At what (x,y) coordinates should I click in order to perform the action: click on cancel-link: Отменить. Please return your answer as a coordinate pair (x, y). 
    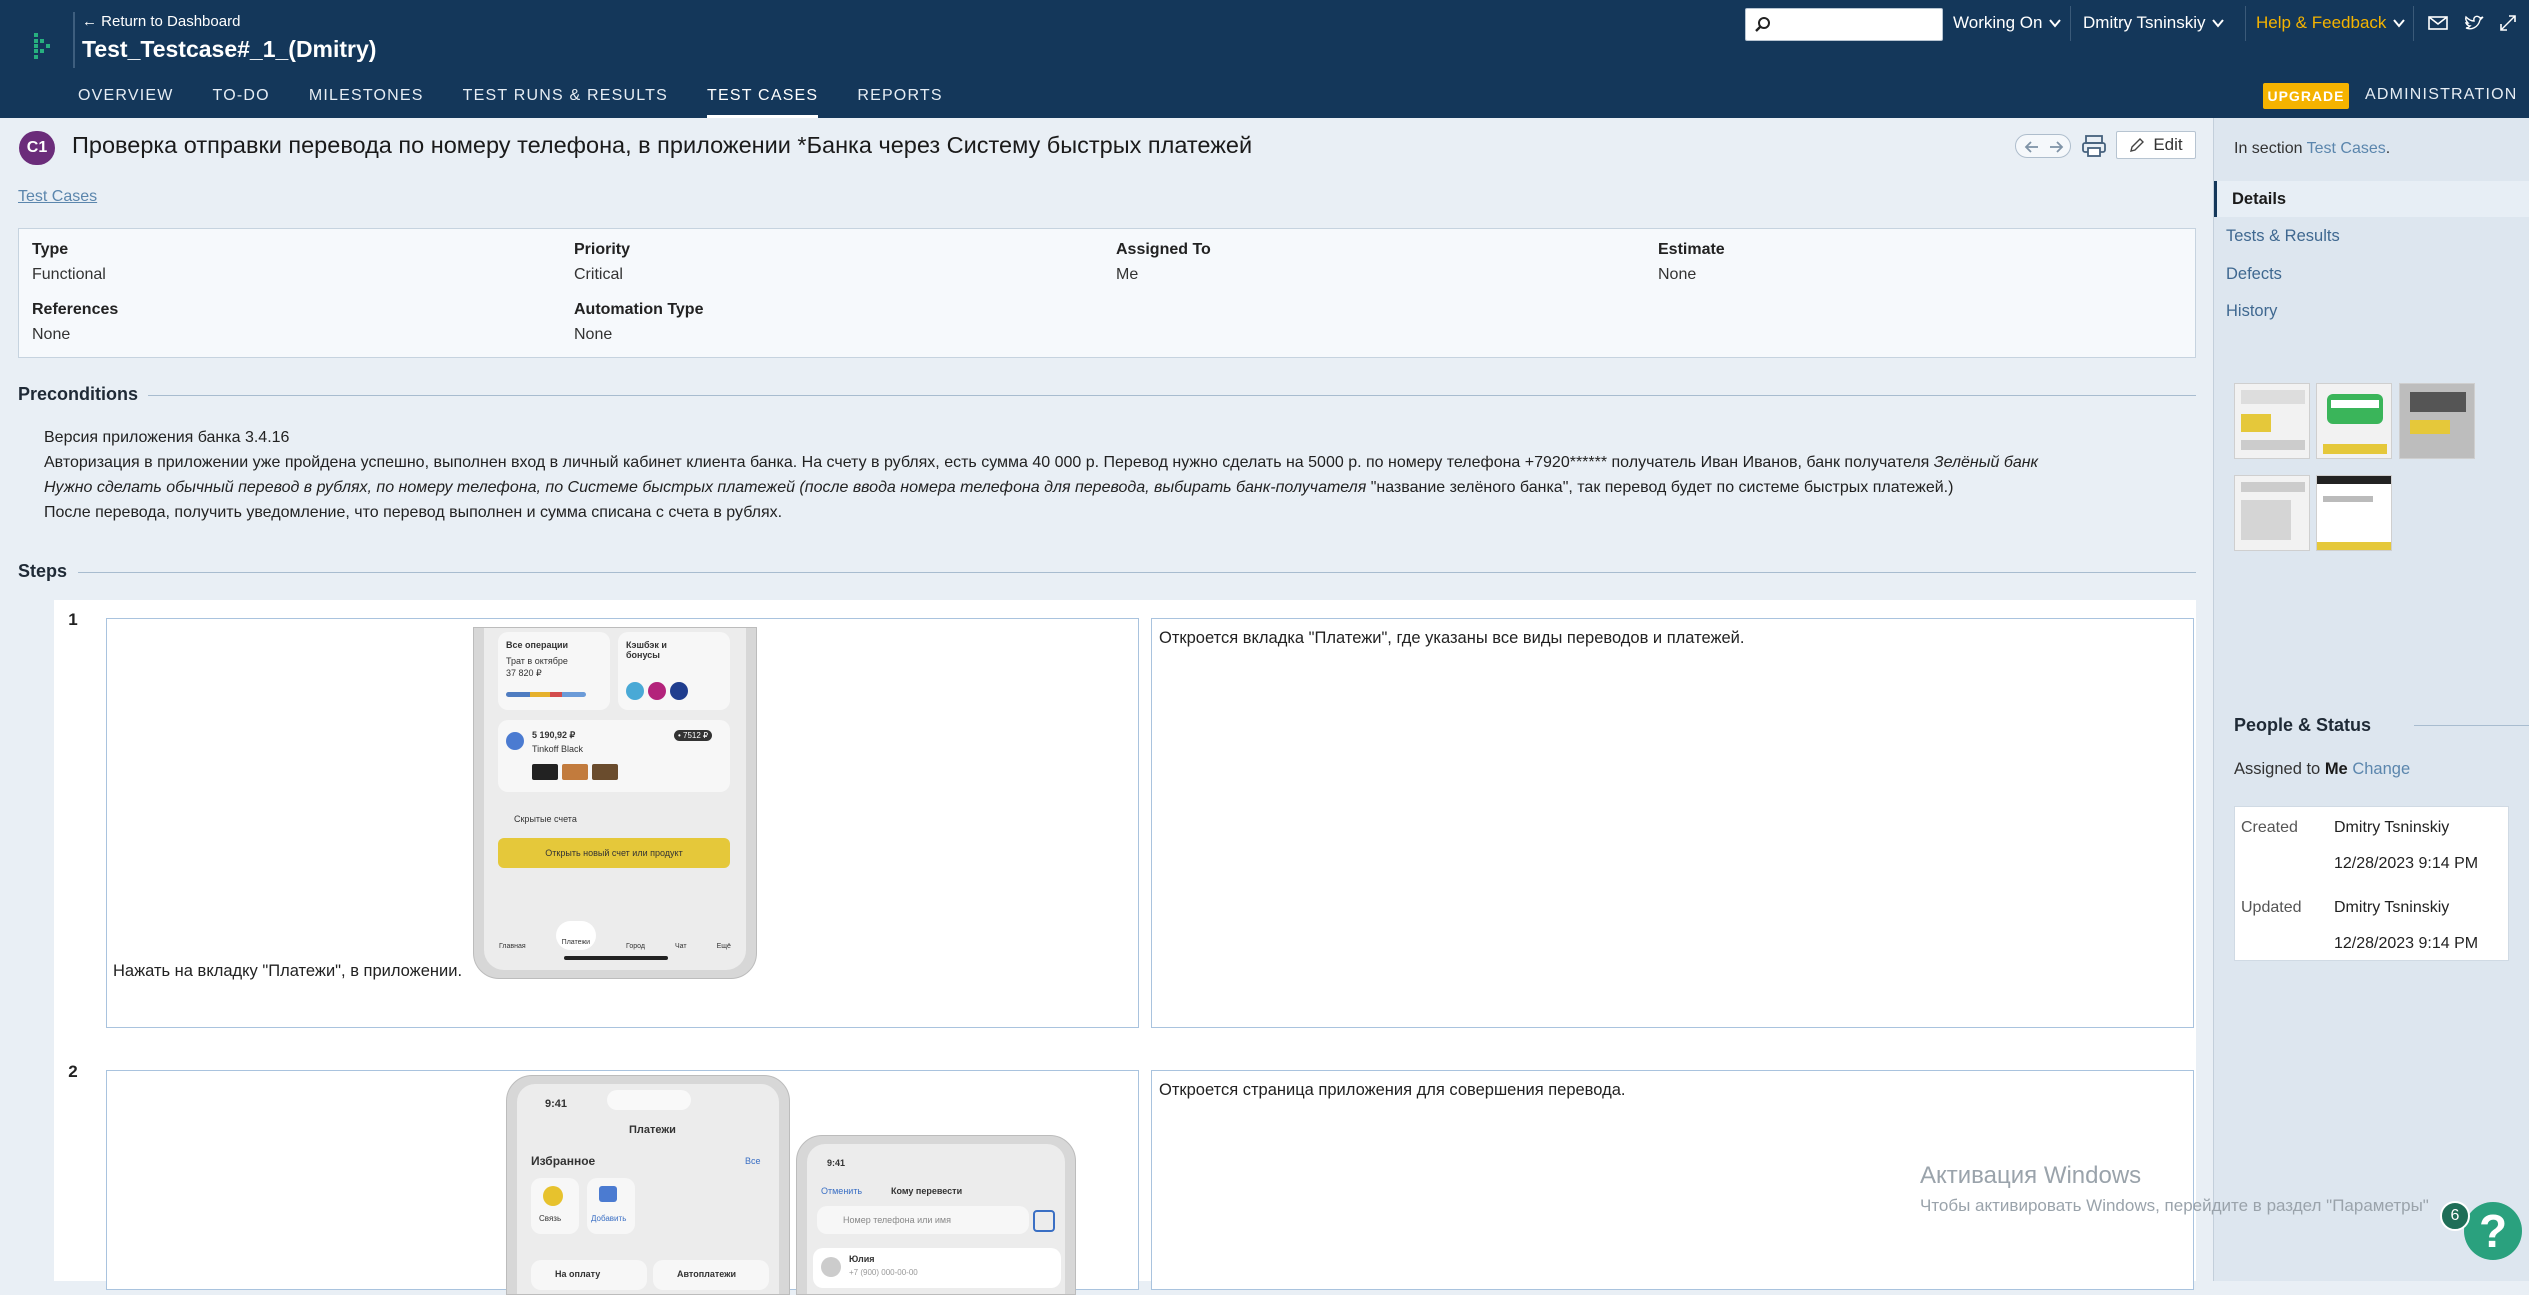
    Looking at the image, I should click on (842, 1191).